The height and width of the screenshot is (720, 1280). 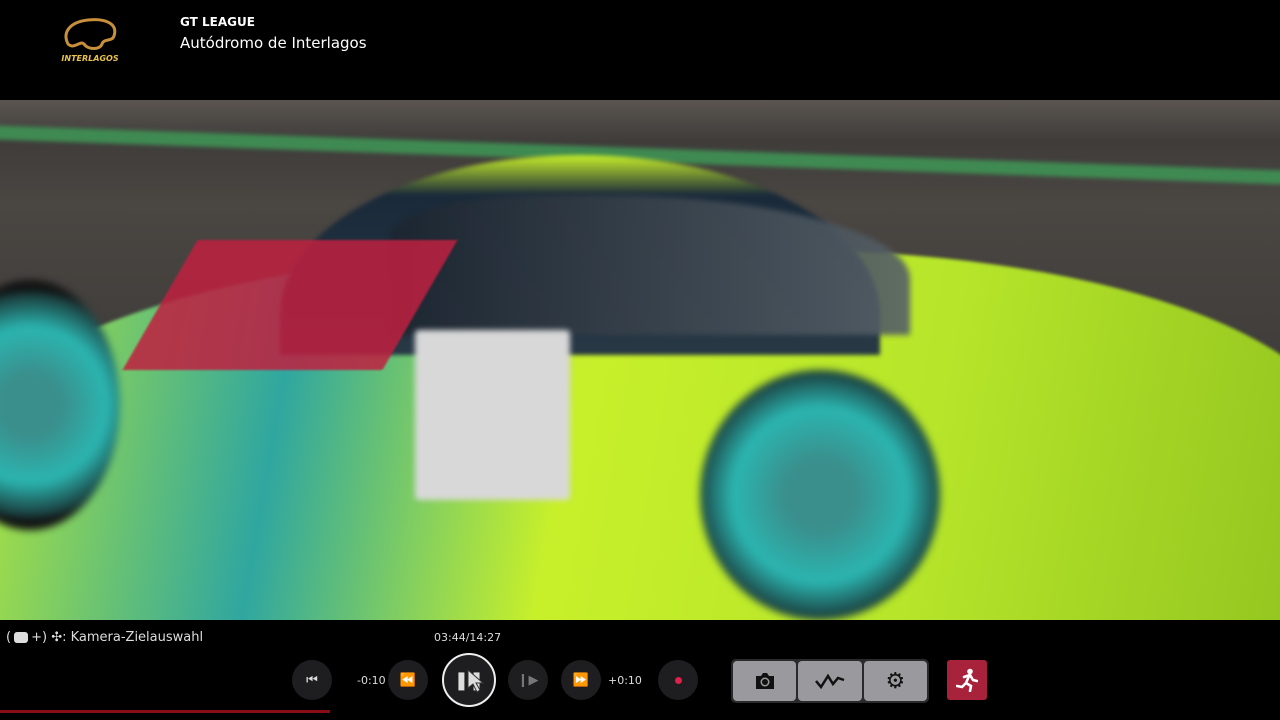 I want to click on camera-icon, so click(x=764, y=681).